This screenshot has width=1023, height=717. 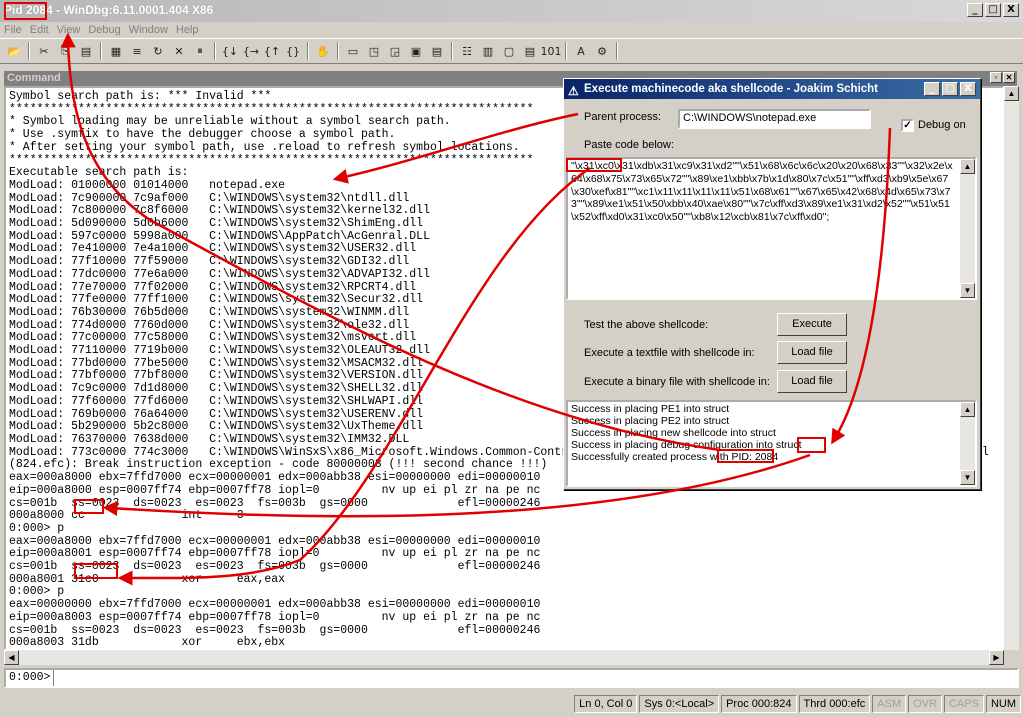 What do you see at coordinates (861, 286) in the screenshot?
I see `arrow-0xcc` at bounding box center [861, 286].